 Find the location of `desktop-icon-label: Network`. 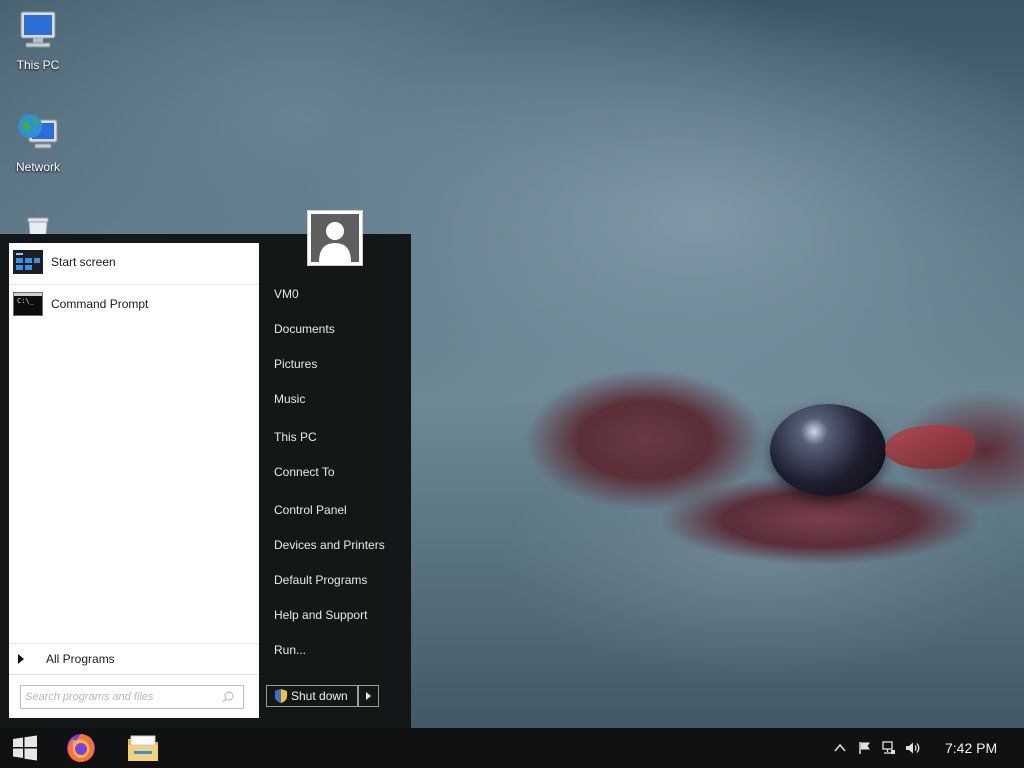

desktop-icon-label: Network is located at coordinates (37, 167).